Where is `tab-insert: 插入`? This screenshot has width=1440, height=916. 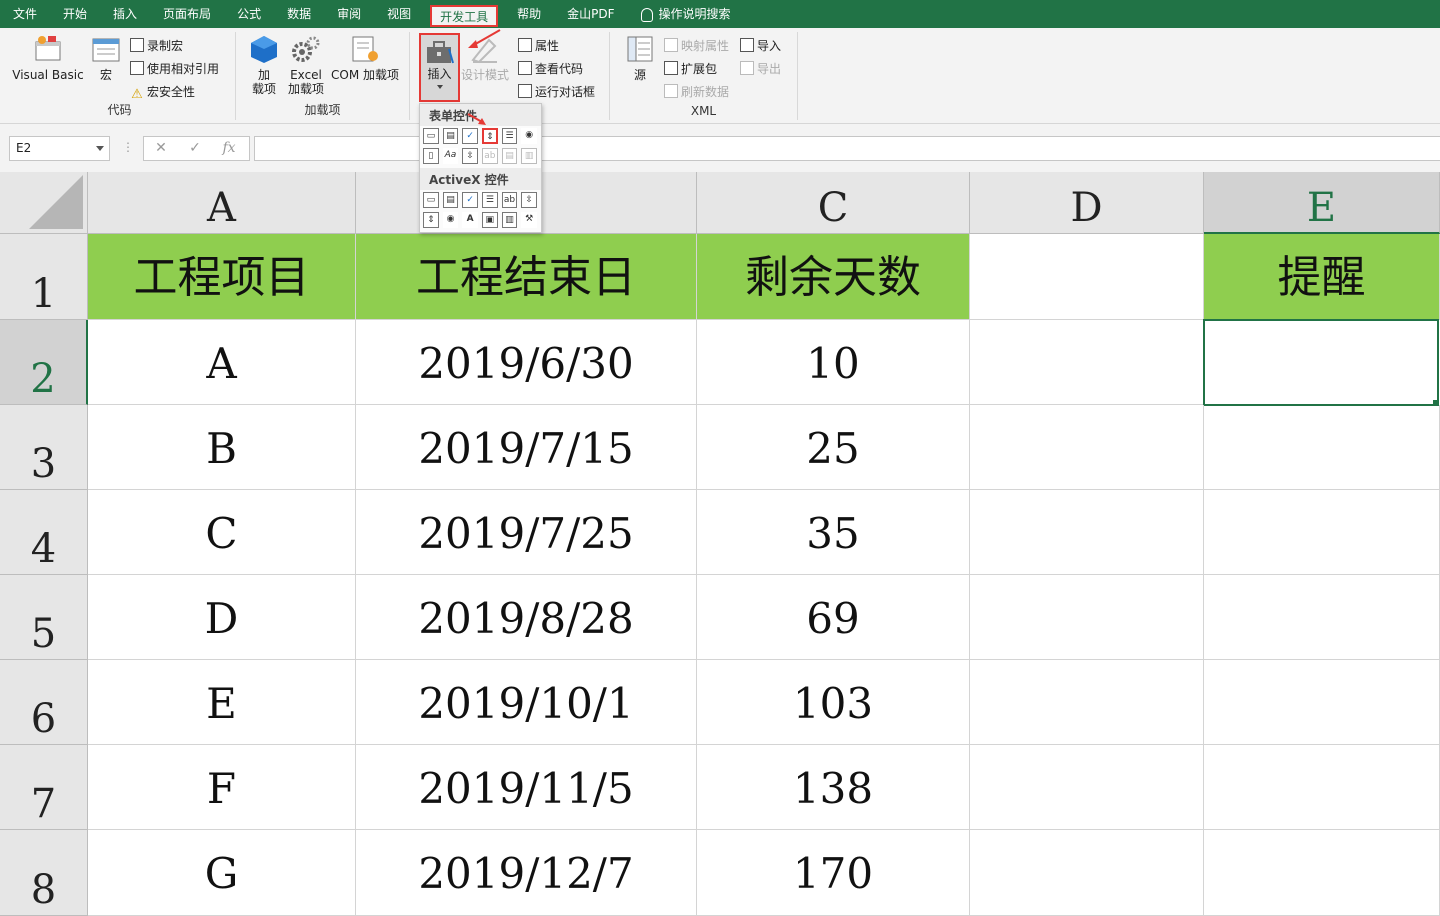
tab-insert: 插入 is located at coordinates (125, 14).